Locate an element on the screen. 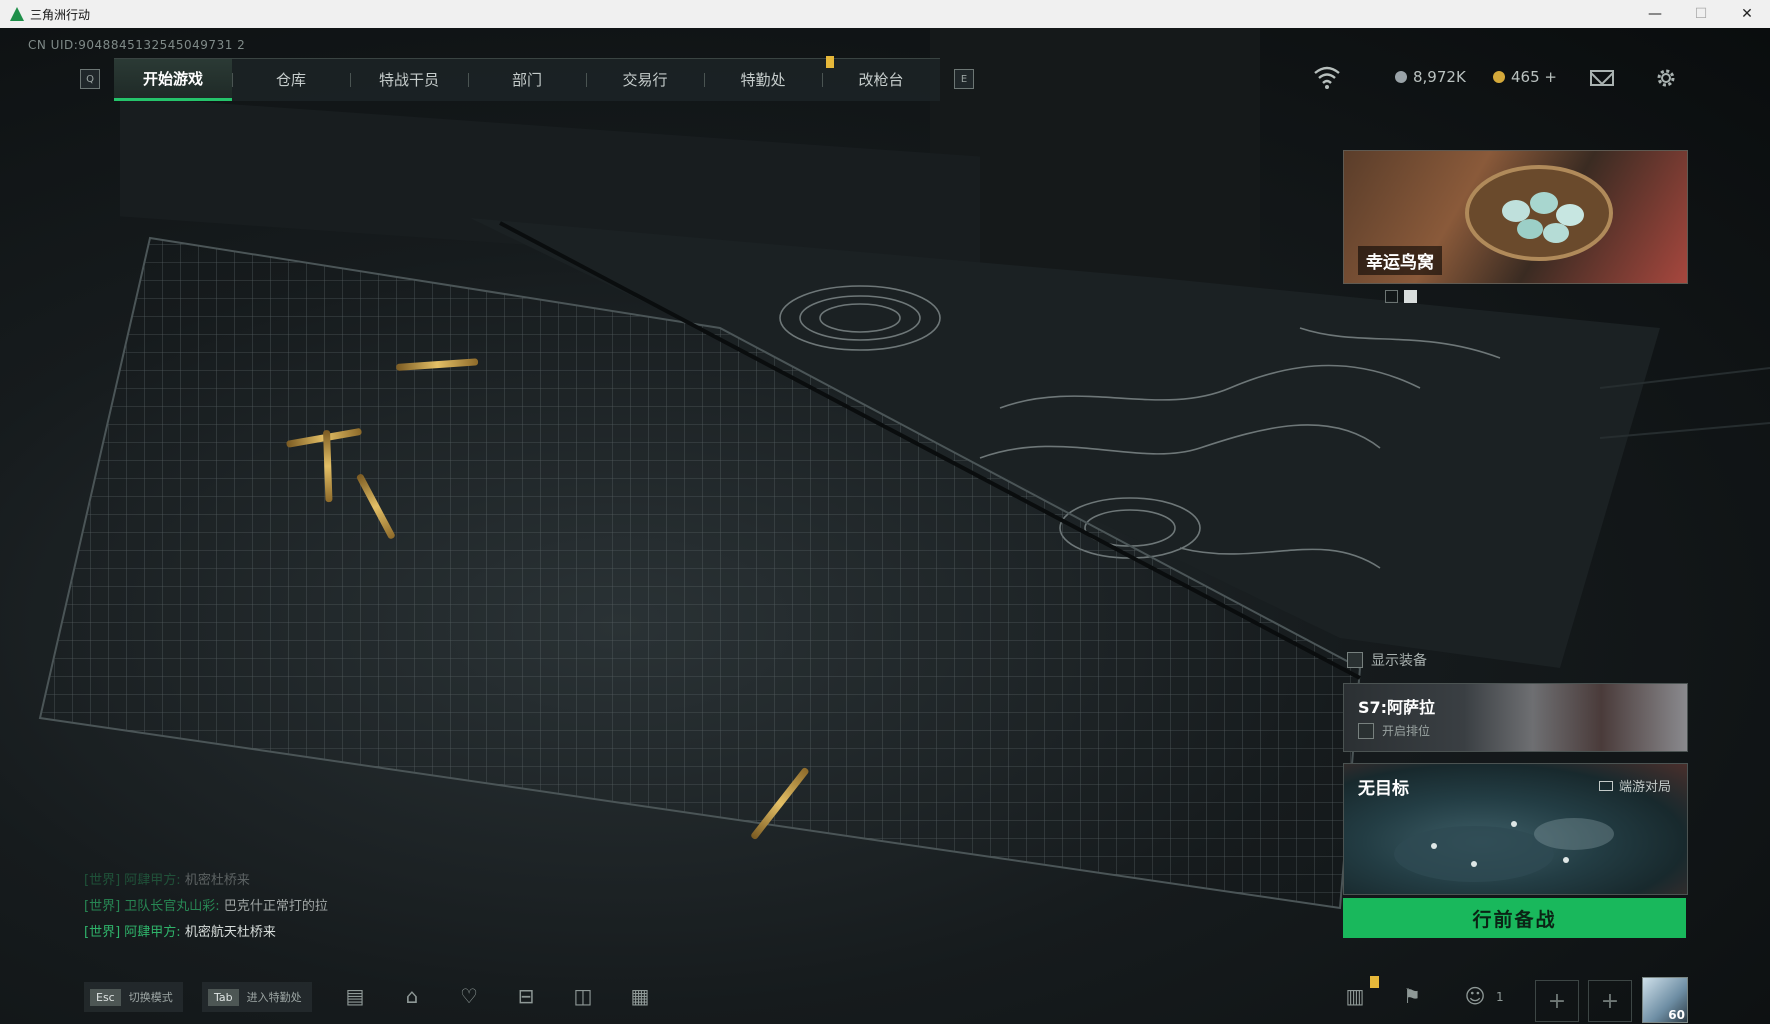 Image resolution: width=1770 pixels, height=1024 pixels. chat-line: [世界] 阿肆甲方: 机密杜桥来 is located at coordinates (206, 881).